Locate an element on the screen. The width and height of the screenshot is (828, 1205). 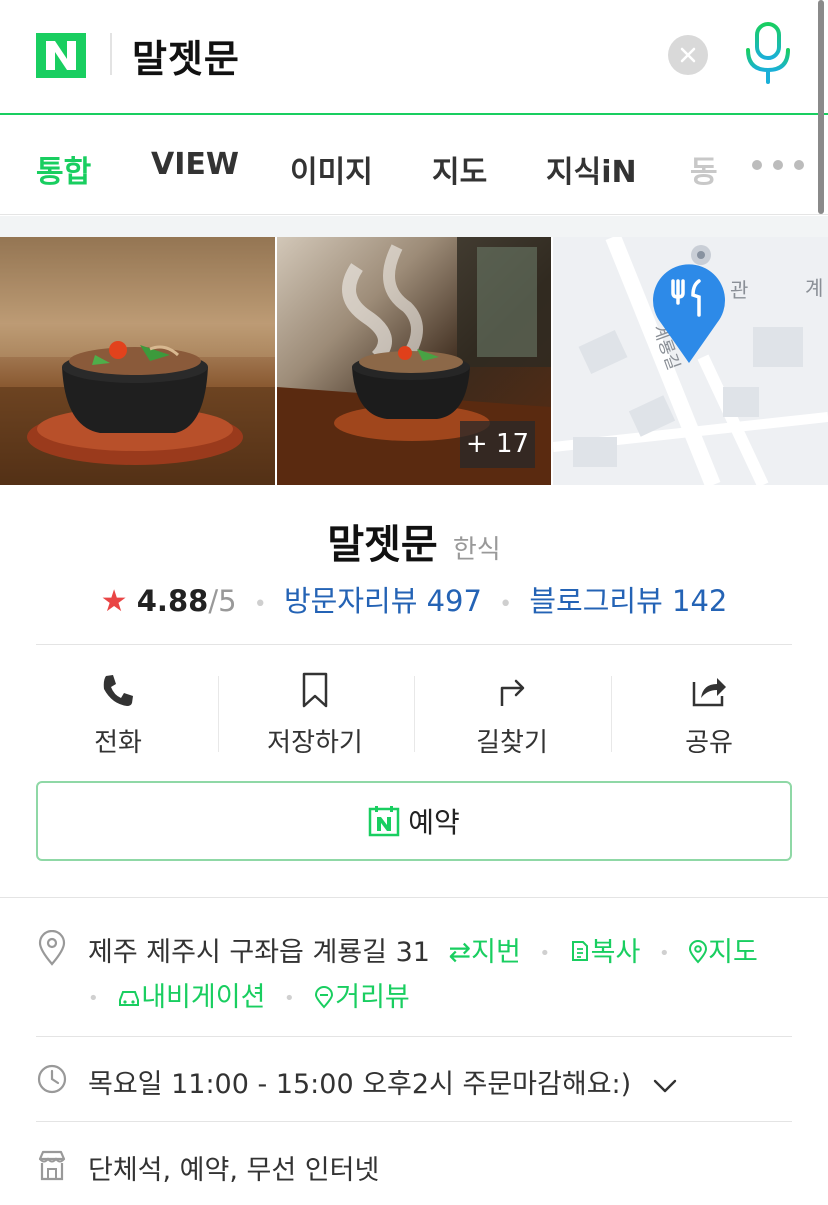
hours-row: 목요일 11:00 - 15:00 오후2시 주문마감해요:) is located at coordinates (383, 1081).